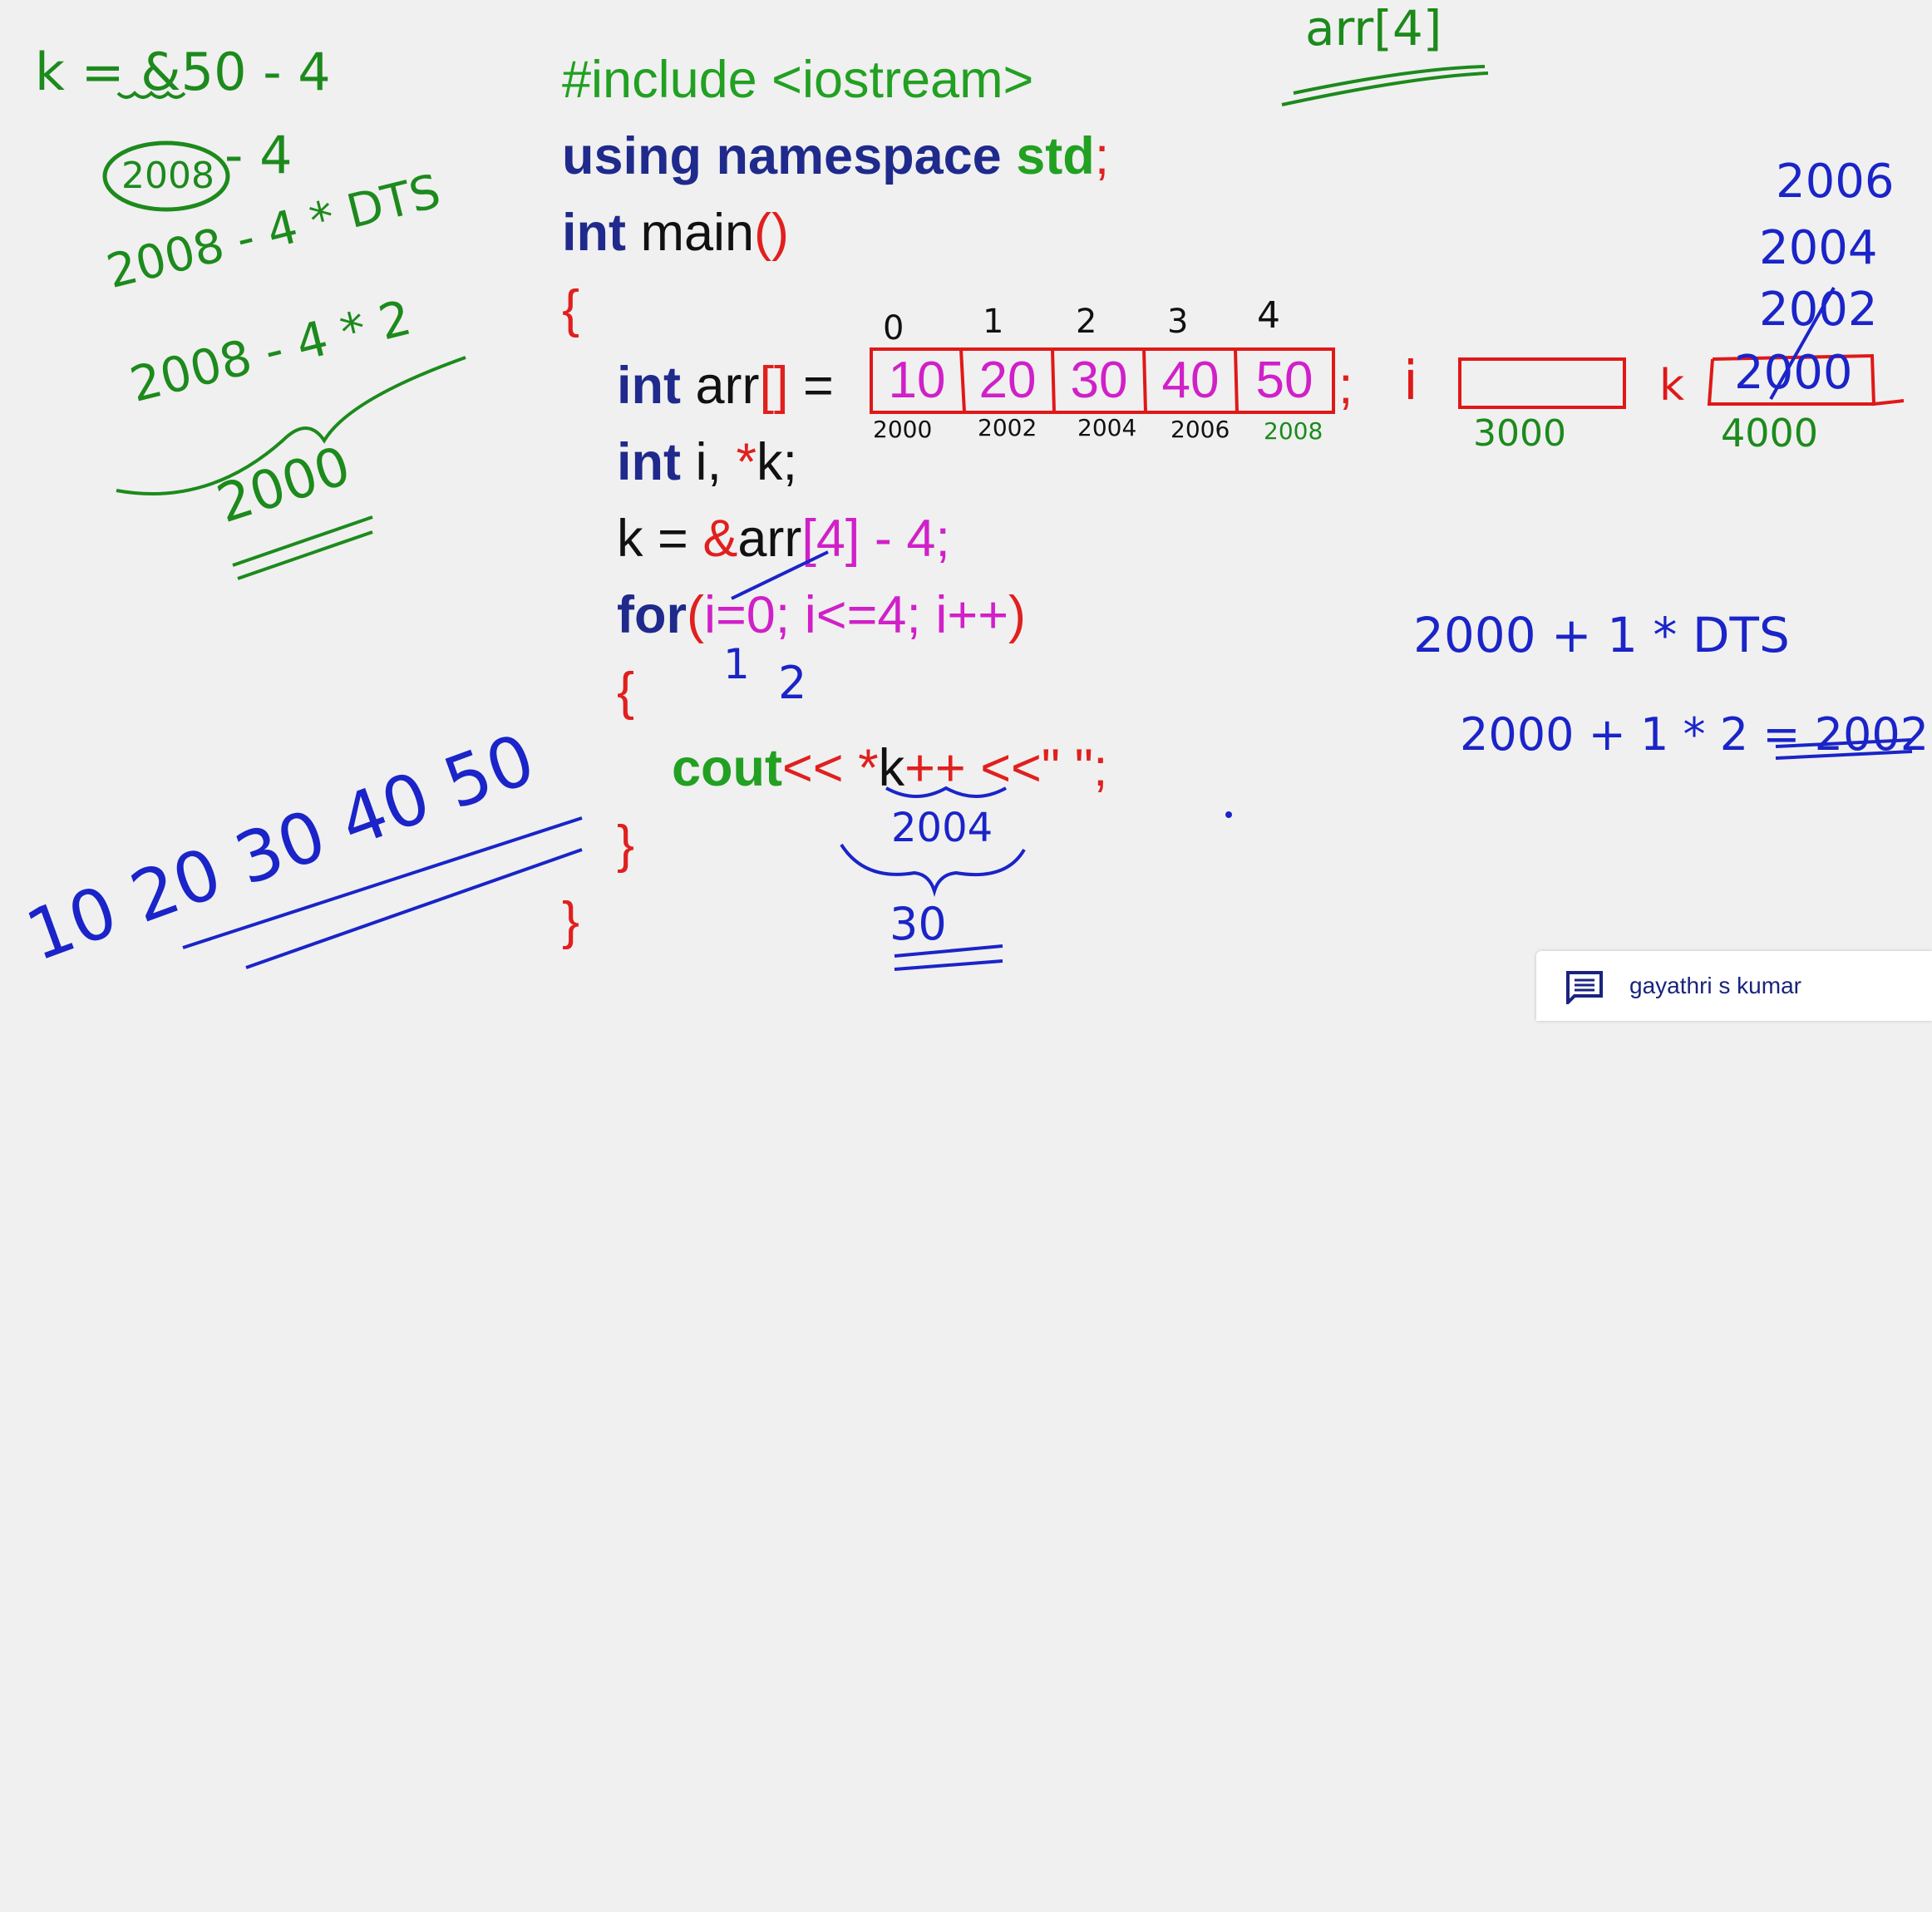  What do you see at coordinates (259, 155) in the screenshot?
I see `note-minus4: - 4` at bounding box center [259, 155].